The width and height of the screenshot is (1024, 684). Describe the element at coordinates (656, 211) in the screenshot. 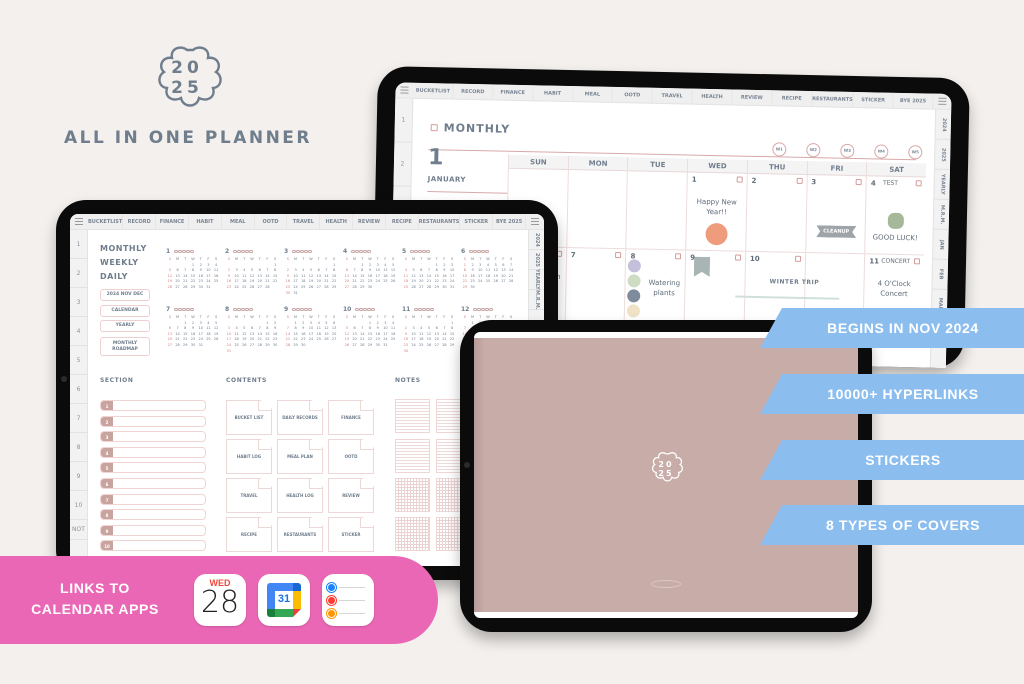

I see `calendar-day-cell` at that location.